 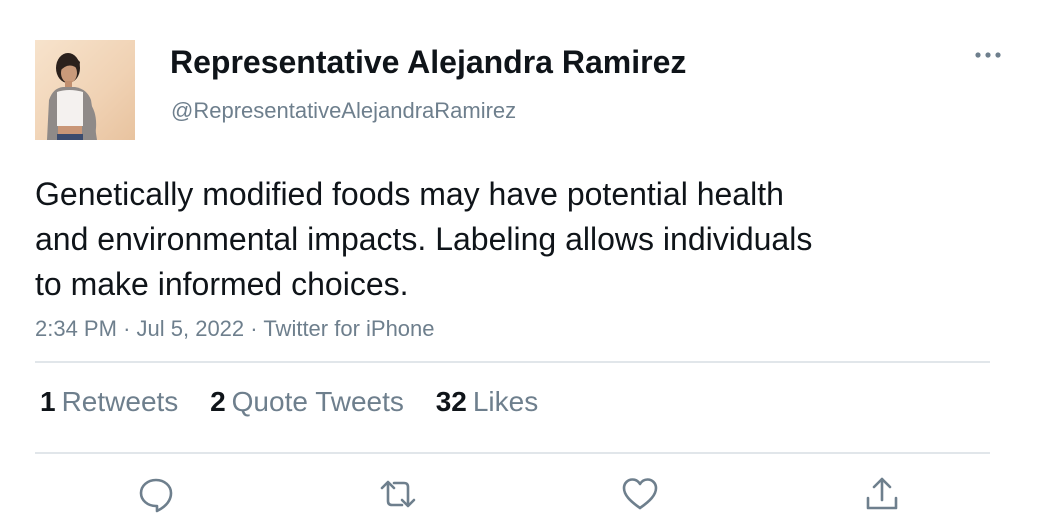 I want to click on quote-tweets-label: Quote Tweets, so click(x=317, y=401).